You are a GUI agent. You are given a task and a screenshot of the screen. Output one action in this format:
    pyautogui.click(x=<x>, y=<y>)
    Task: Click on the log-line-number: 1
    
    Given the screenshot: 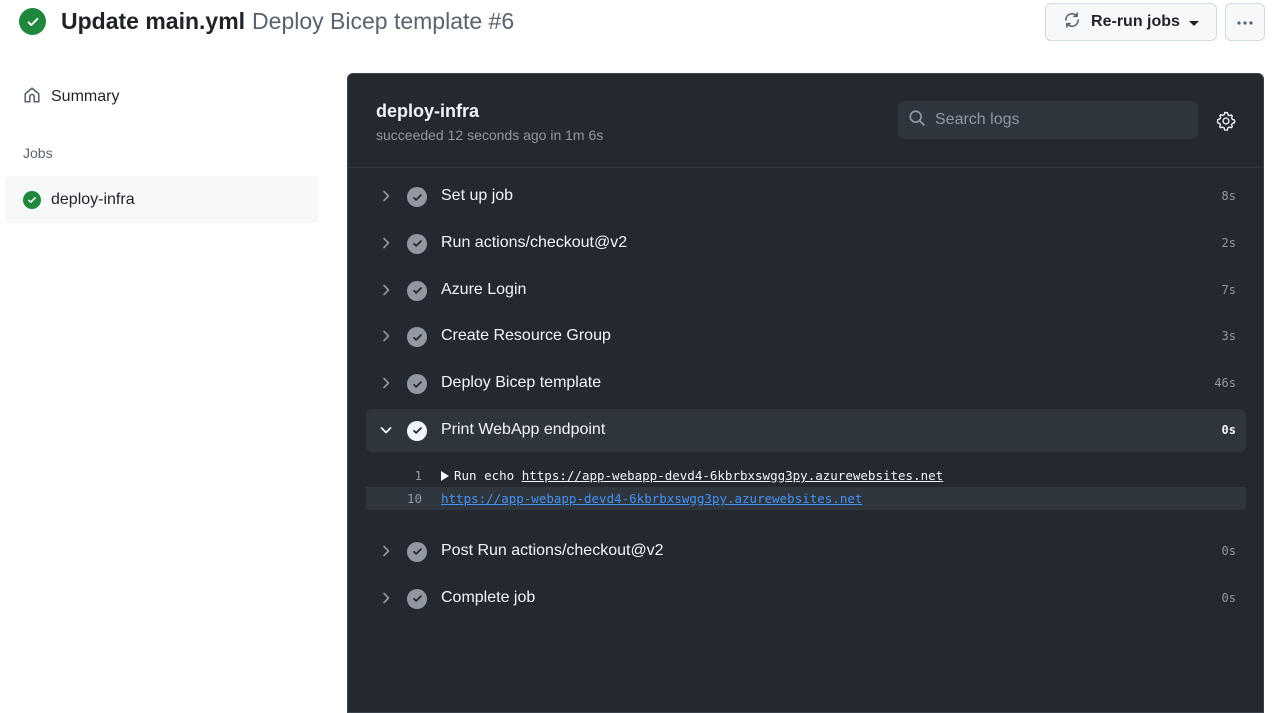 What is the action you would take?
    pyautogui.click(x=394, y=475)
    